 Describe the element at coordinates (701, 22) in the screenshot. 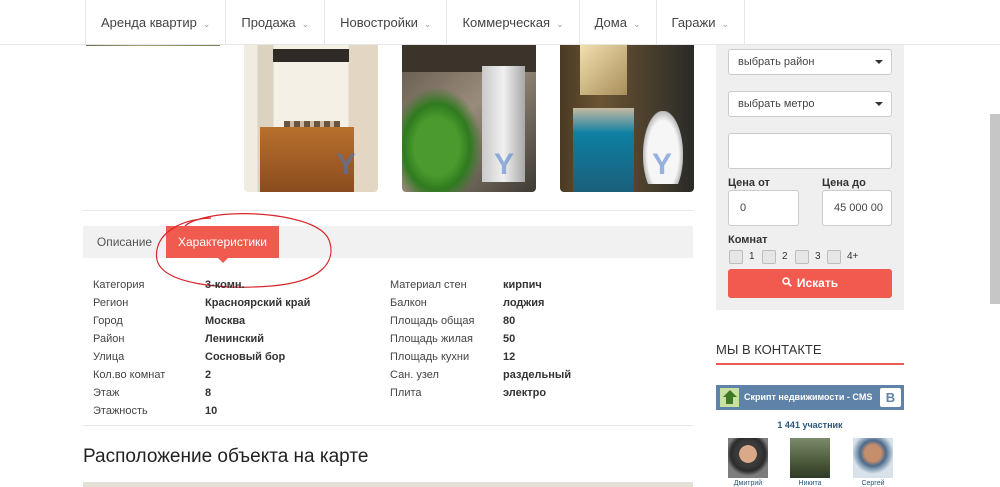

I see `nav-item-garages: Гаражи ⌄` at that location.